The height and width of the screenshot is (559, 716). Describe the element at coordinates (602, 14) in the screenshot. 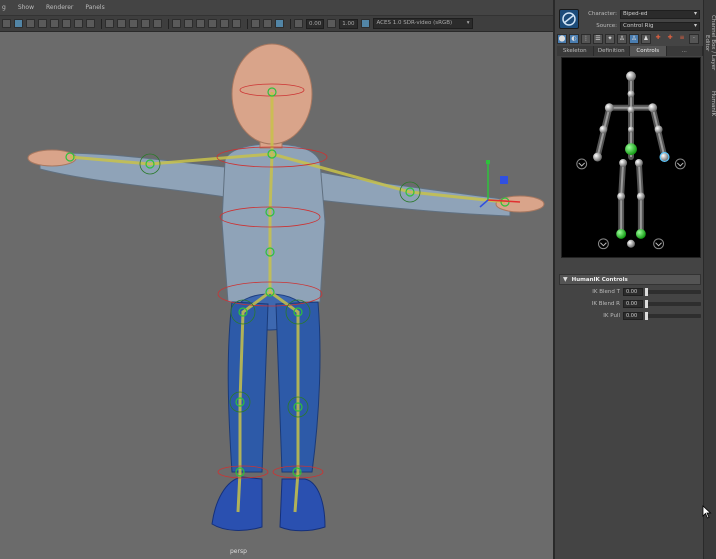

I see `character-label: Character:` at that location.